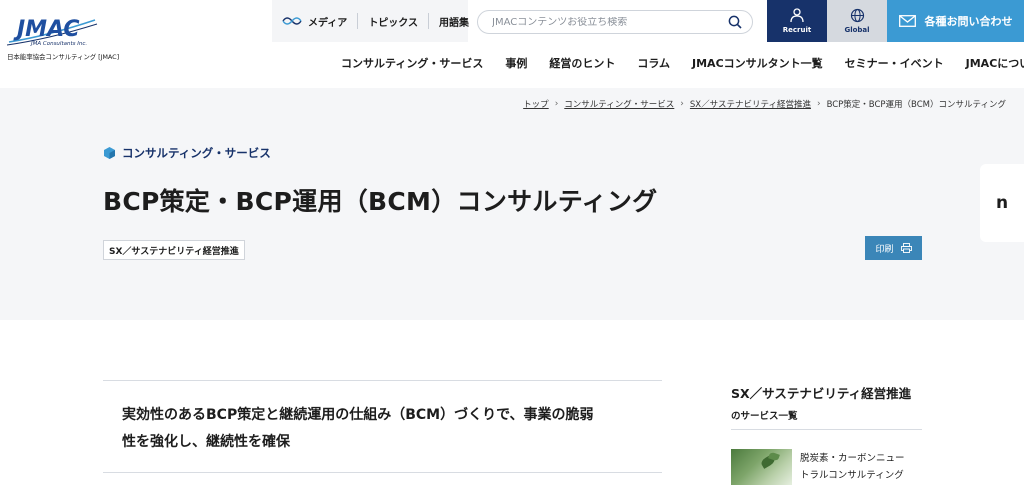 This screenshot has height=485, width=1024. I want to click on recruit-button: Recruit, so click(797, 21).